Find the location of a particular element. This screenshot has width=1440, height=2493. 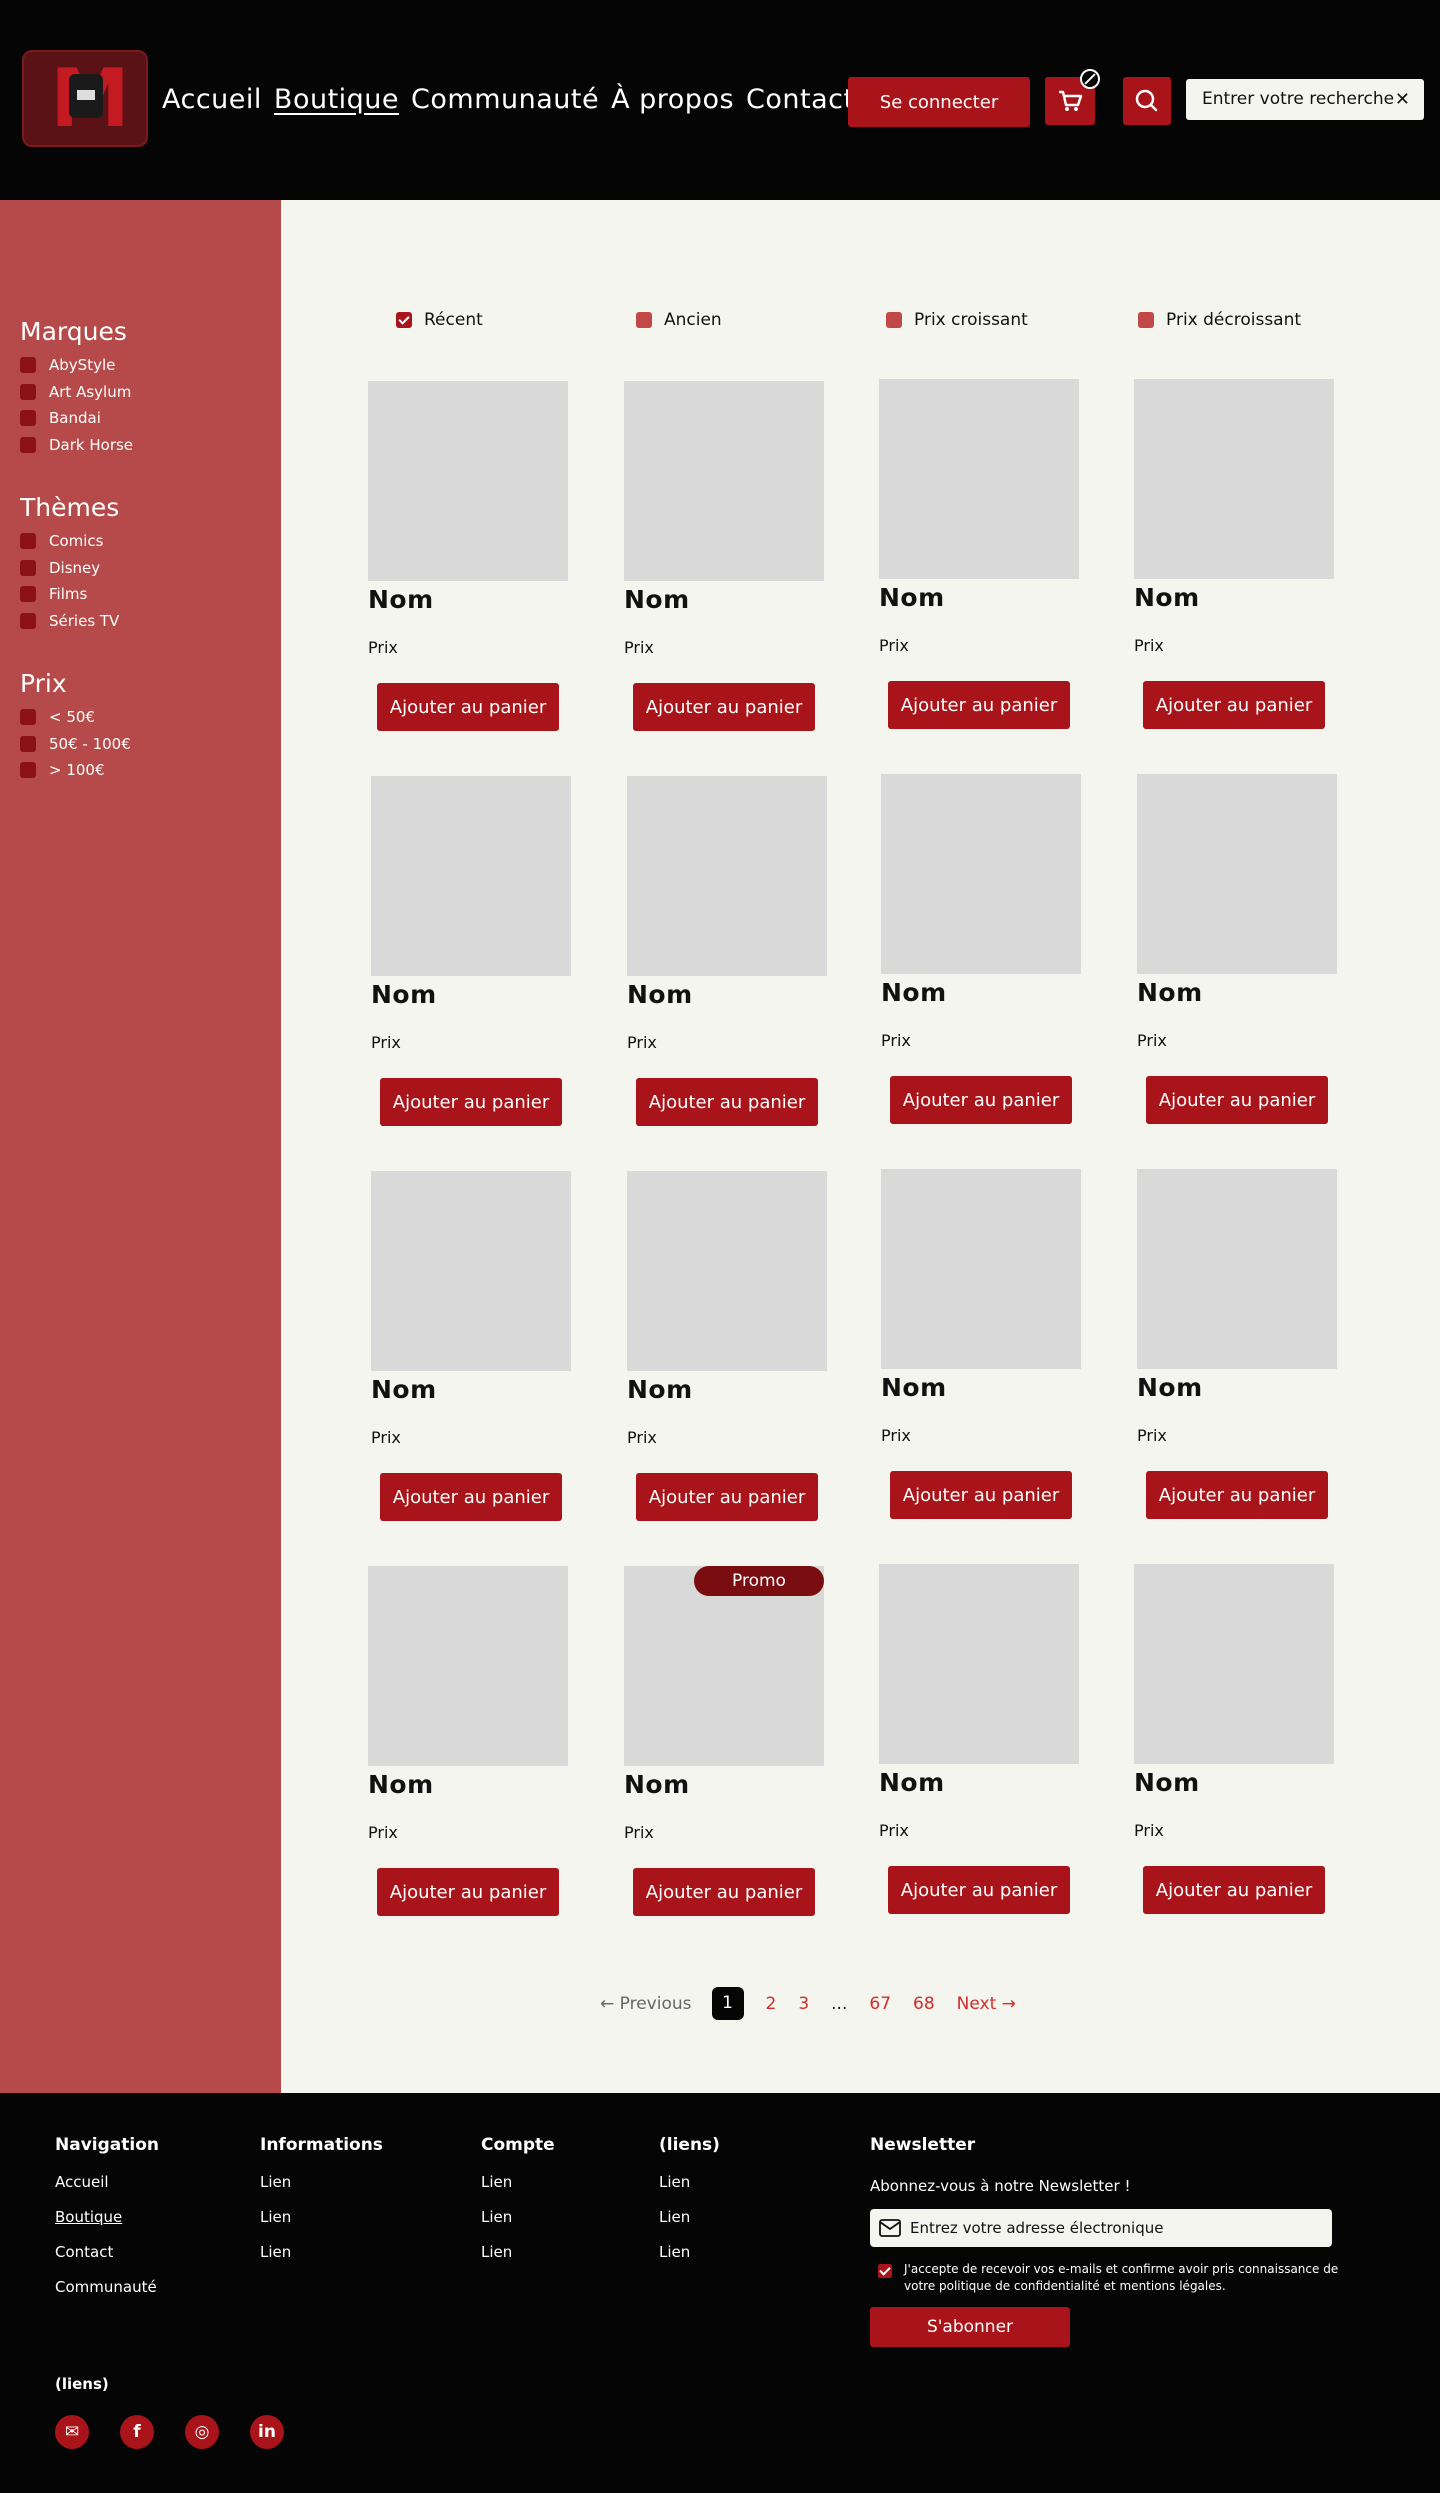

footer-link: Communauté is located at coordinates (107, 2295).